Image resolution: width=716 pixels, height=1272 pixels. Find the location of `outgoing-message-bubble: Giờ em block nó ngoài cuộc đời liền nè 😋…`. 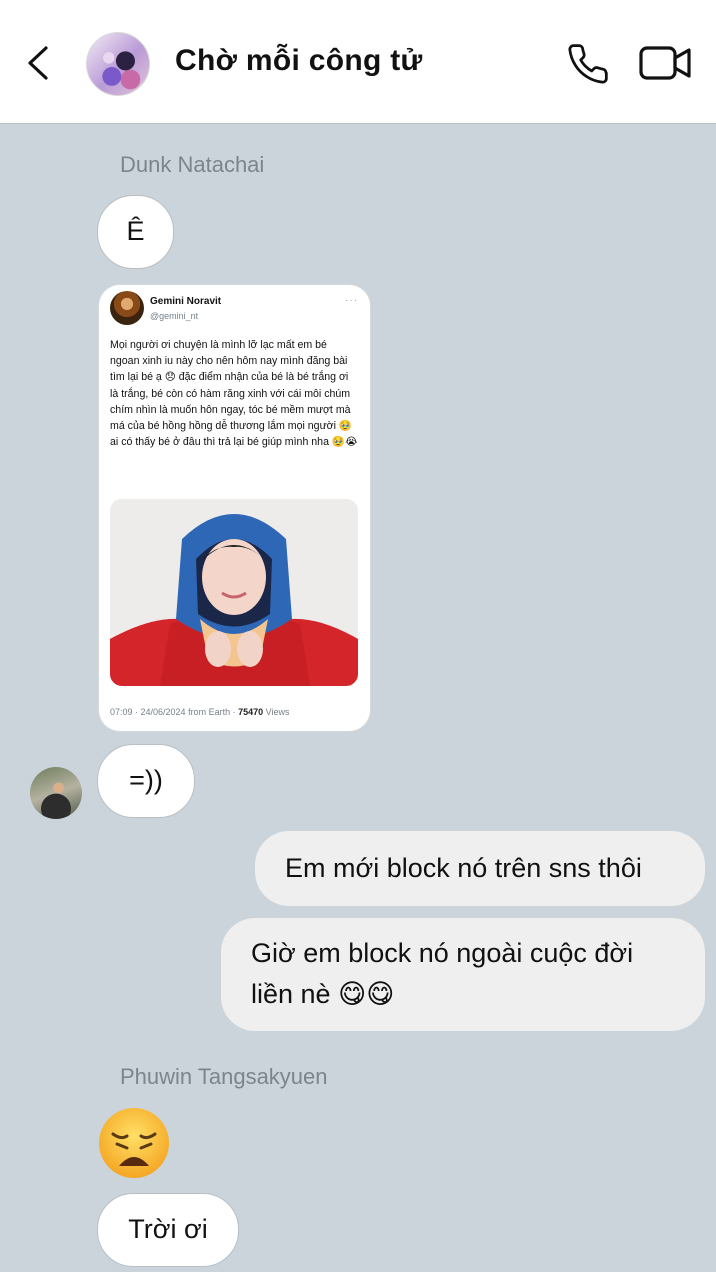

outgoing-message-bubble: Giờ em block nó ngoài cuộc đời liền nè 😋… is located at coordinates (463, 974).